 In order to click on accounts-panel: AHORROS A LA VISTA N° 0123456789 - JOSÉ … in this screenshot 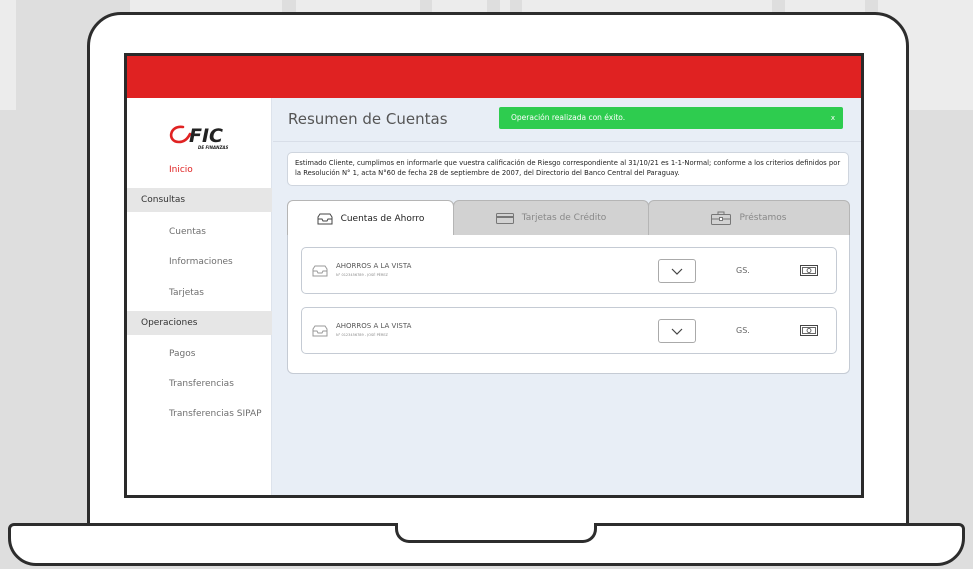, I will do `click(568, 304)`.